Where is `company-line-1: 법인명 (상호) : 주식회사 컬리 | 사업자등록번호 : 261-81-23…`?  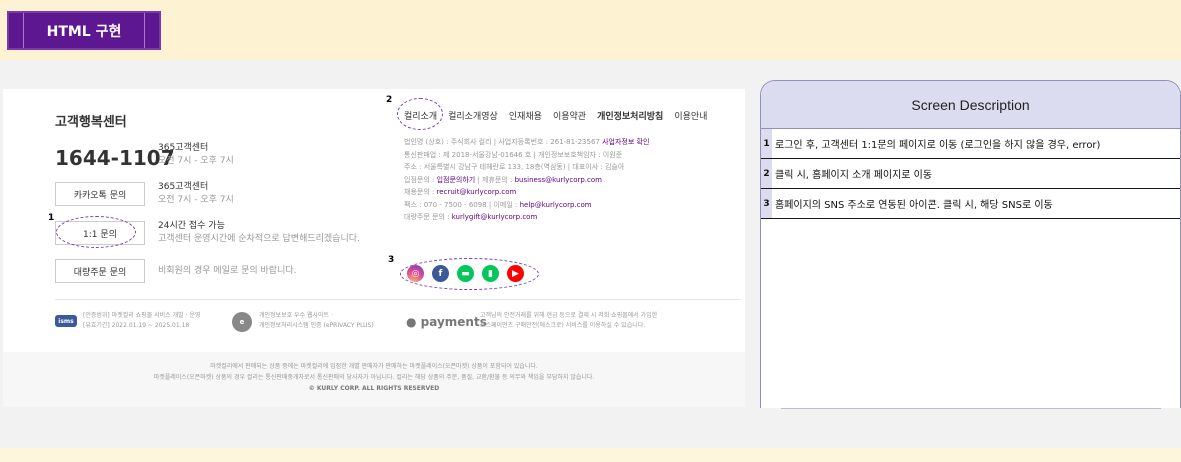 company-line-1: 법인명 (상호) : 주식회사 컬리 | 사업자등록번호 : 261-81-23… is located at coordinates (502, 142).